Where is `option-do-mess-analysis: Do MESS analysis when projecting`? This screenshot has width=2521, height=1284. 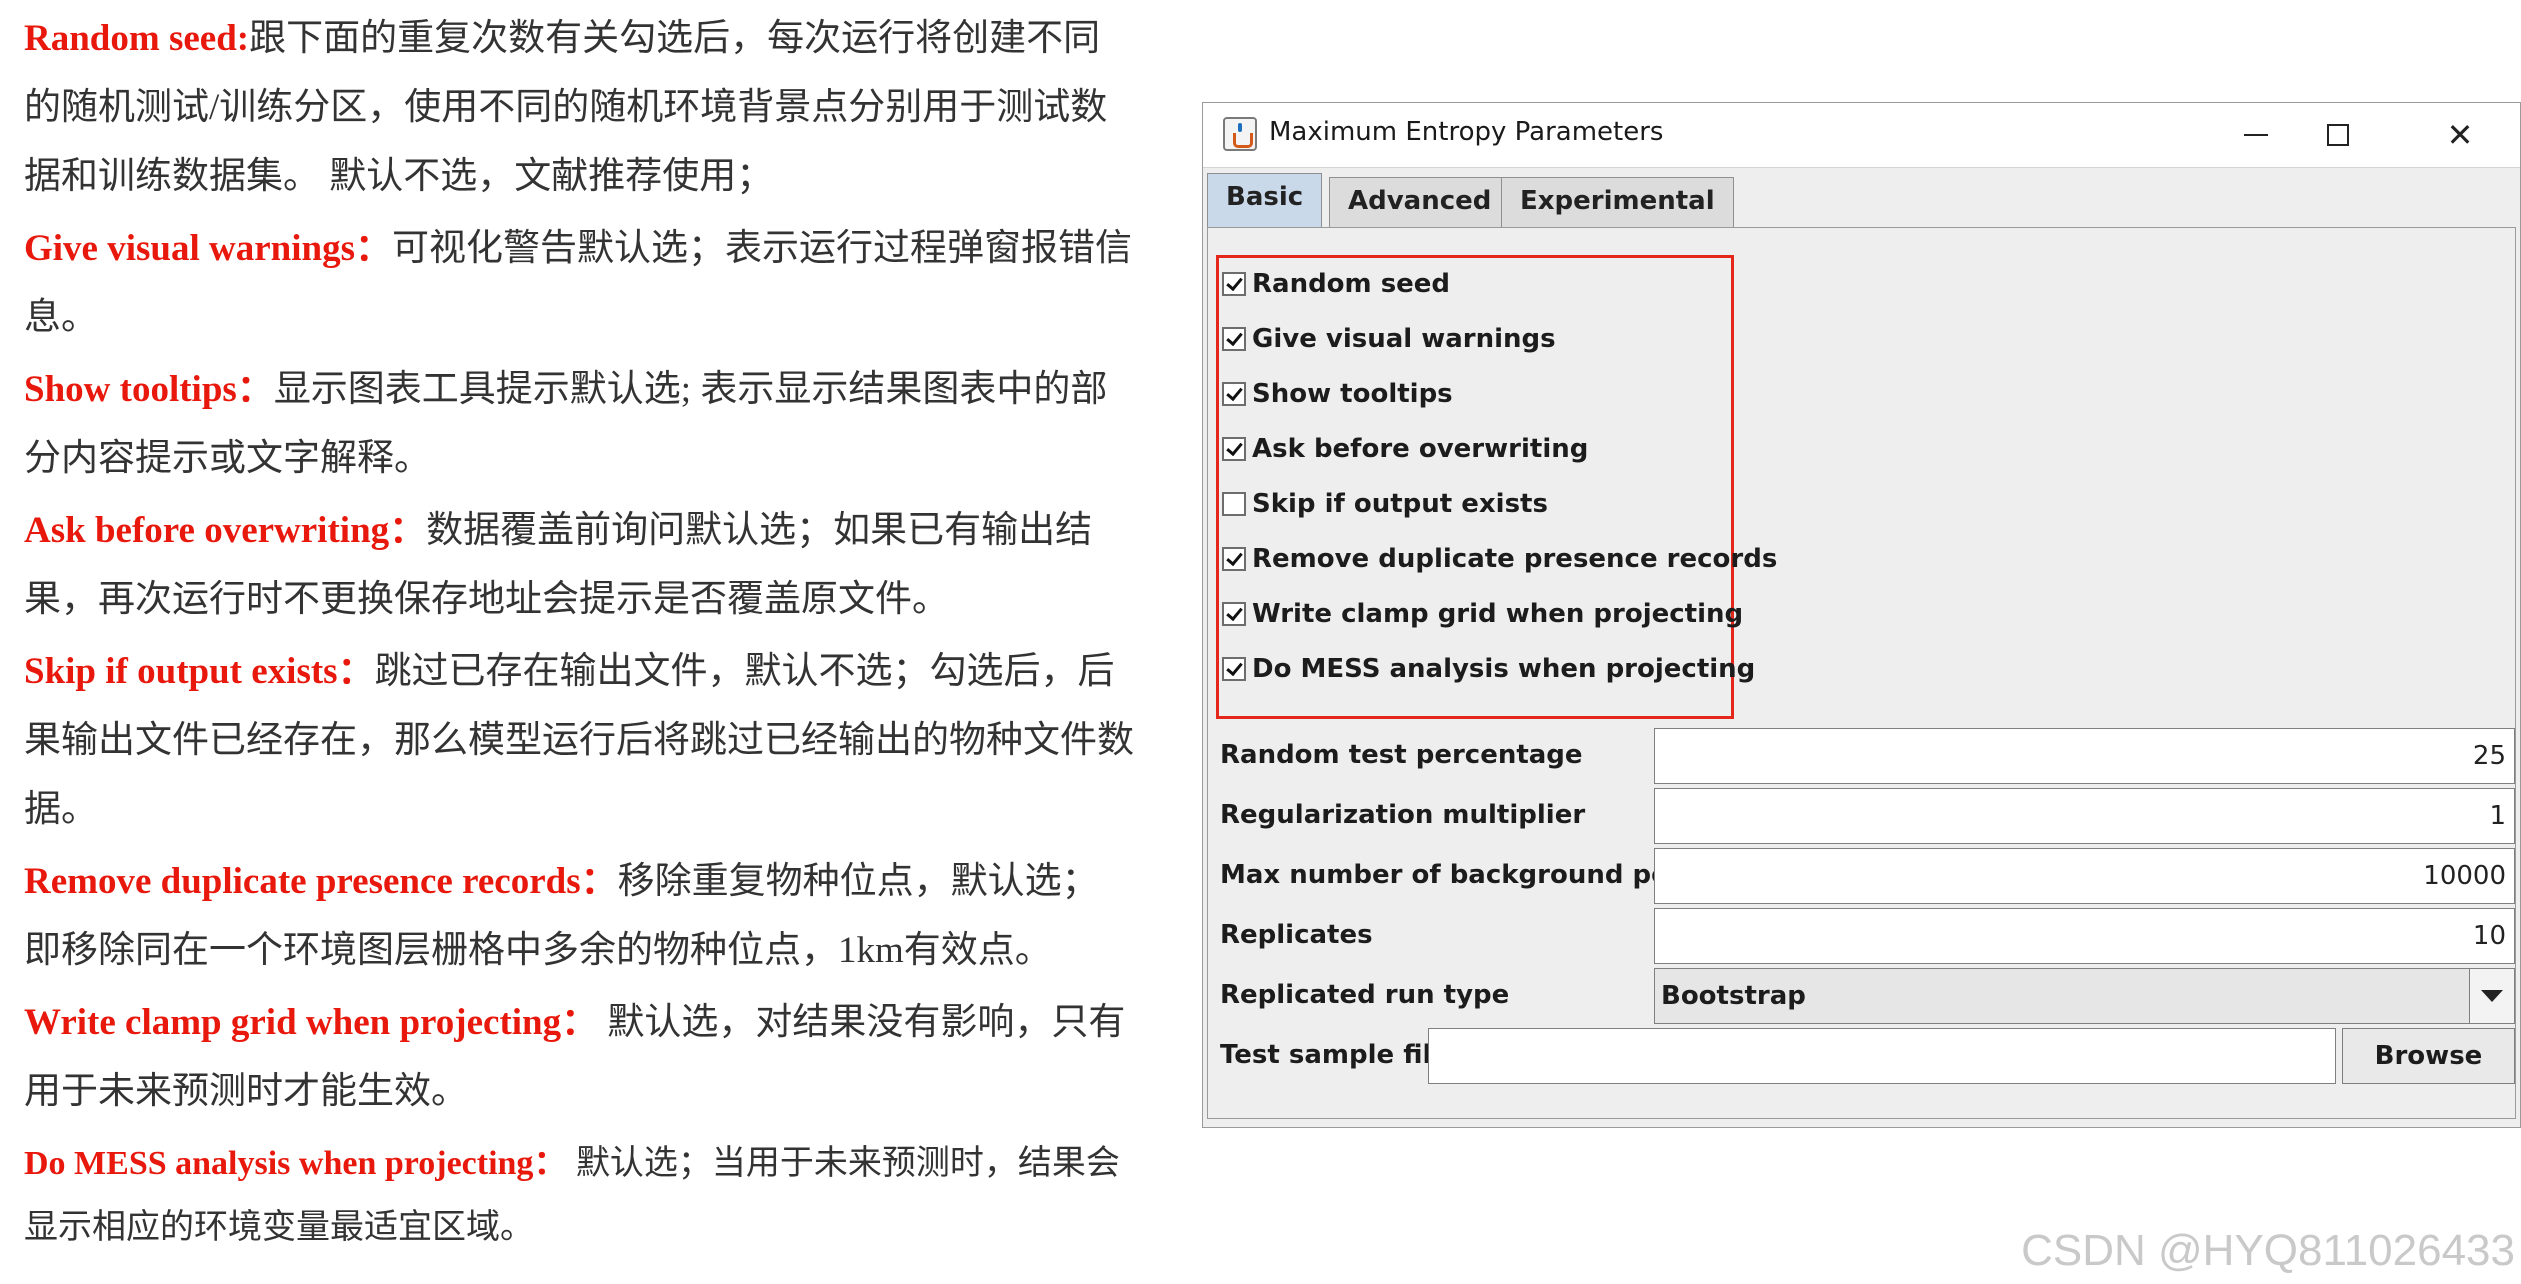
option-do-mess-analysis: Do MESS analysis when projecting is located at coordinates (1488, 669).